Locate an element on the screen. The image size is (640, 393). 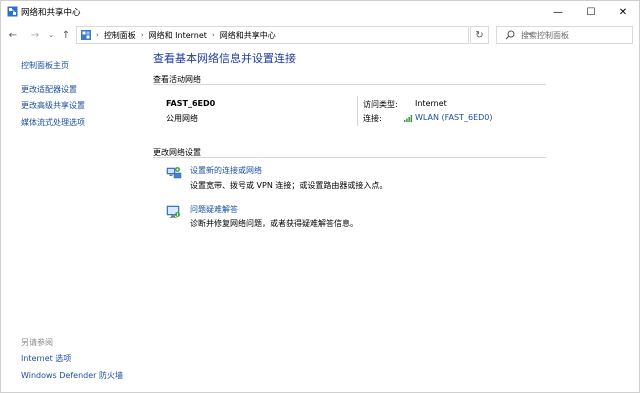
breadcrumb-network-sharing-center: 网络和共享中心 is located at coordinates (248, 35).